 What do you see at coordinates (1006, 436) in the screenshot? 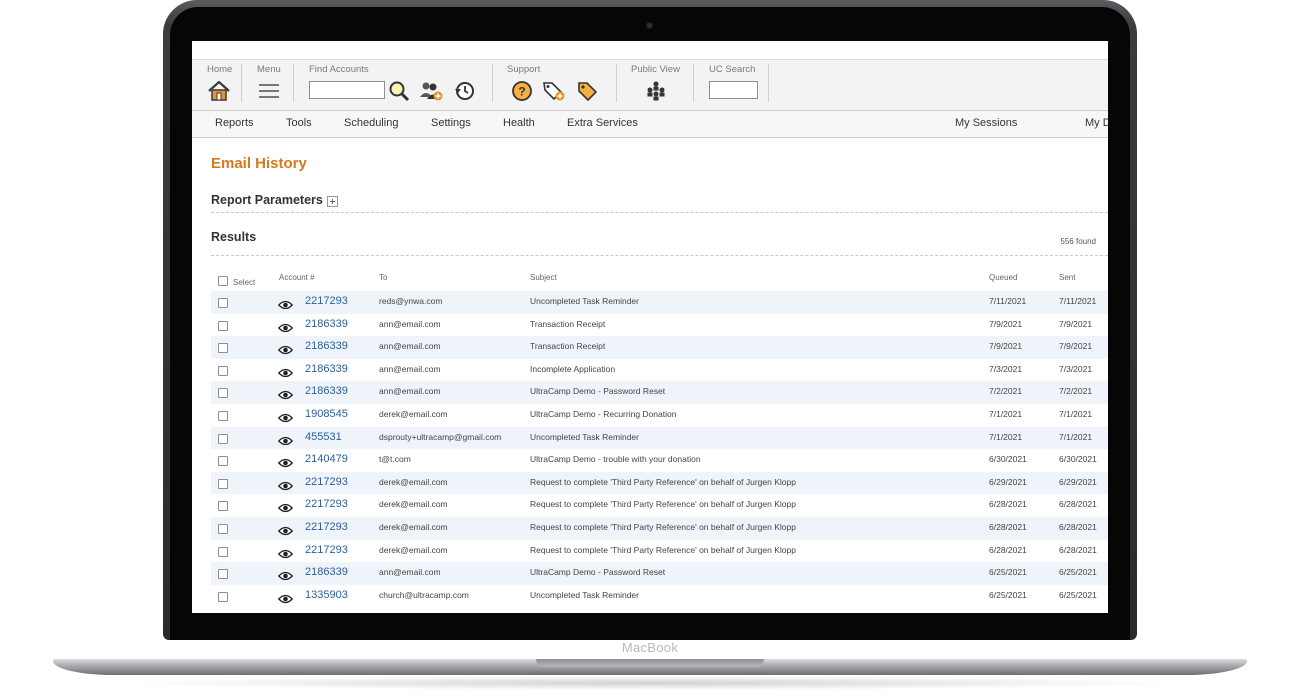
I see `queued-cell: 7/1/2021` at bounding box center [1006, 436].